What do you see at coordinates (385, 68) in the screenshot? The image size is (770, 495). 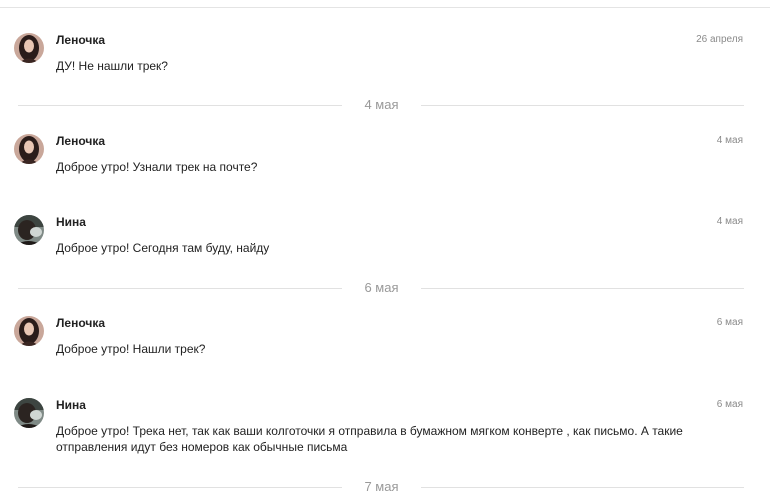 I see `message-item: Леночка 26 апреля ДУ! Не нашли трек?` at bounding box center [385, 68].